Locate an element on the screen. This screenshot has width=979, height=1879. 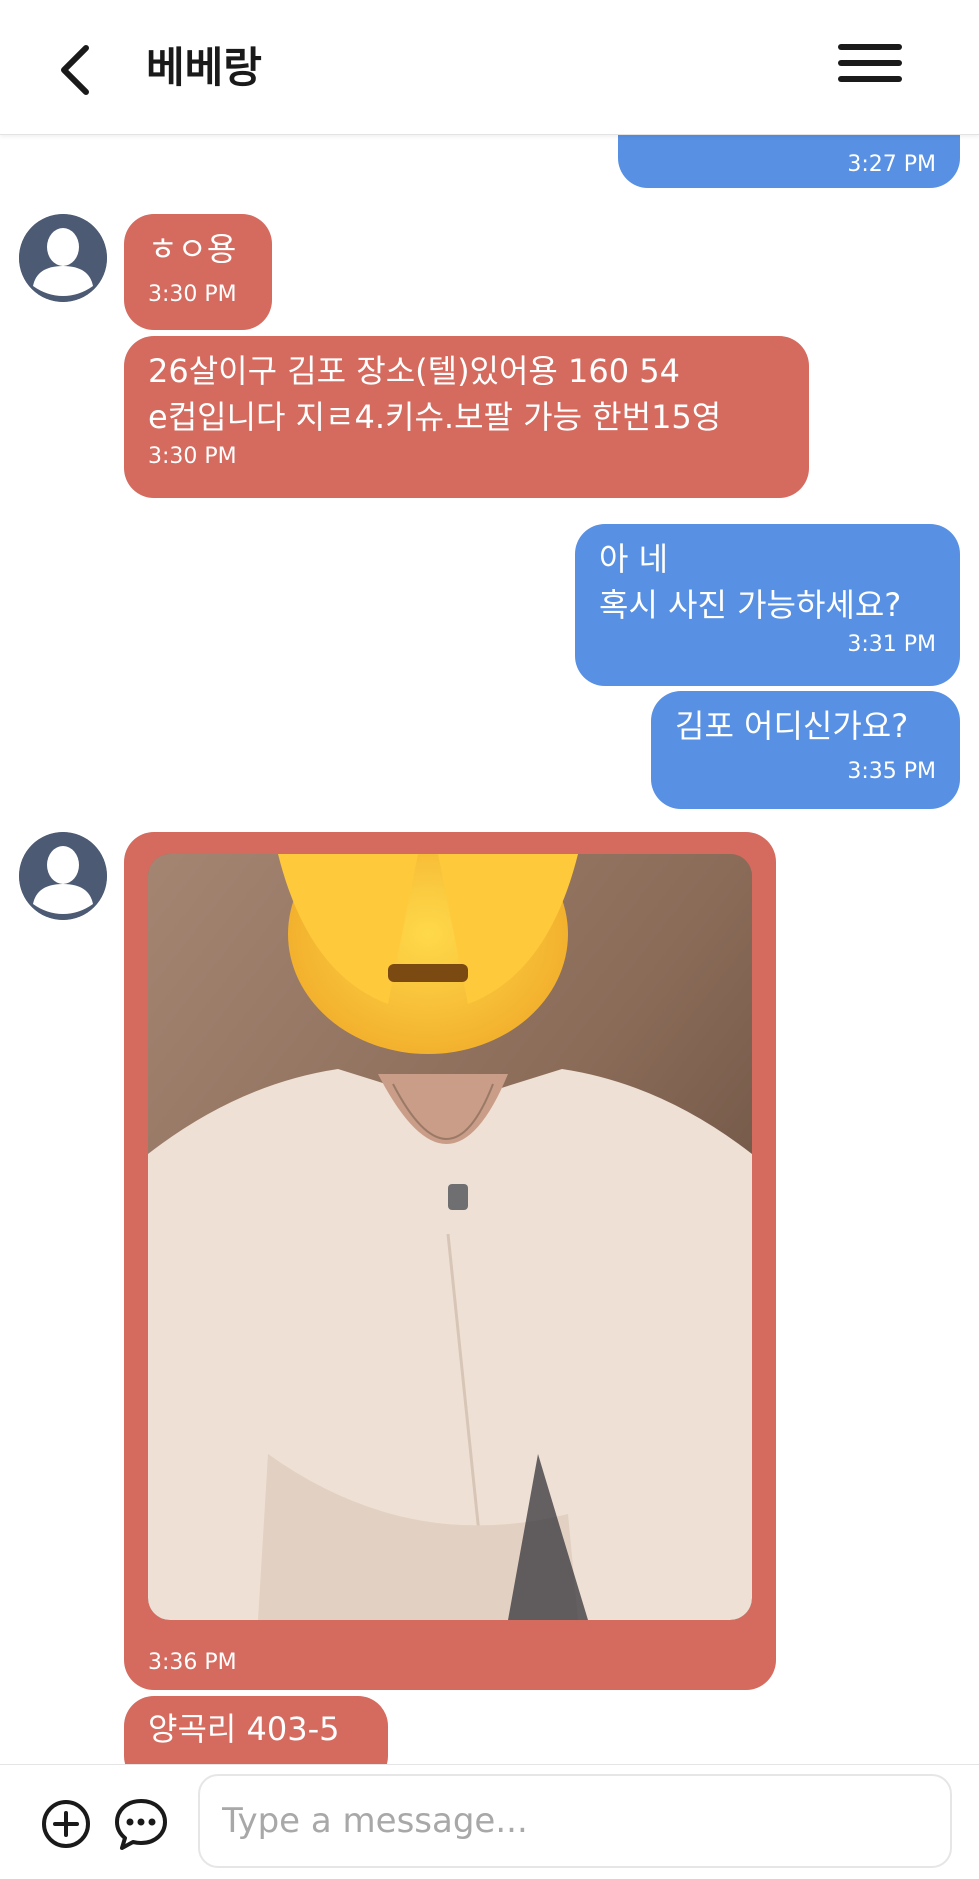
chat-options-button is located at coordinates (141, 1824).